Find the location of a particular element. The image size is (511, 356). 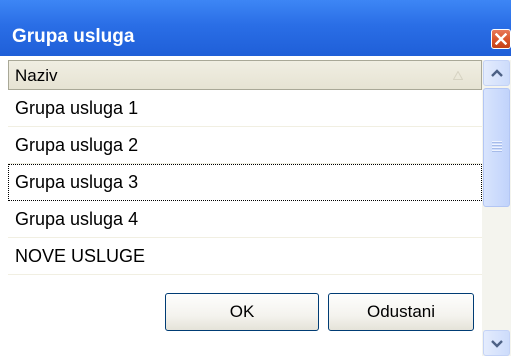

list-item-label: Grupa usluga 4 is located at coordinates (77, 219).